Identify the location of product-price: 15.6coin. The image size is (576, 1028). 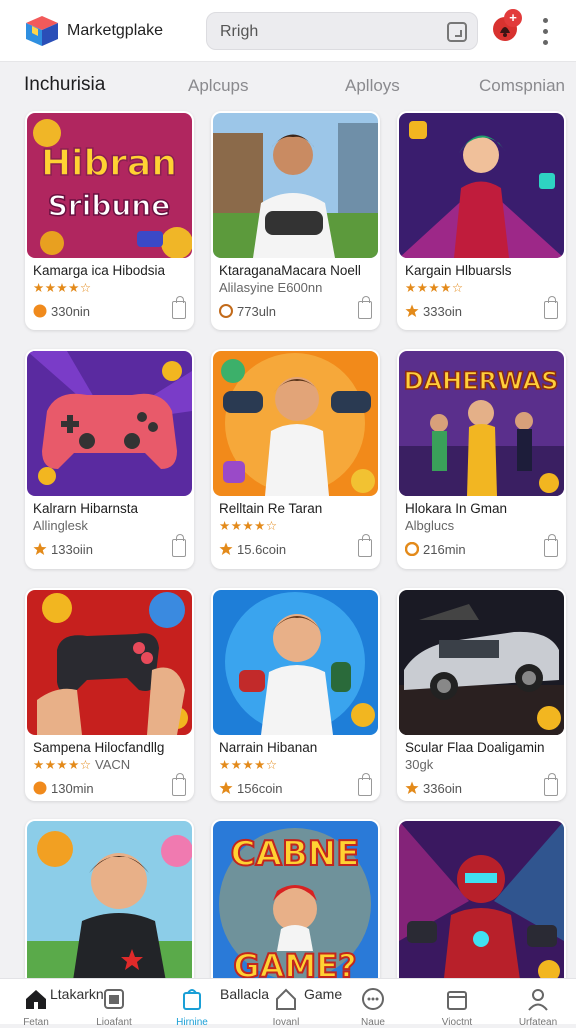
(262, 549).